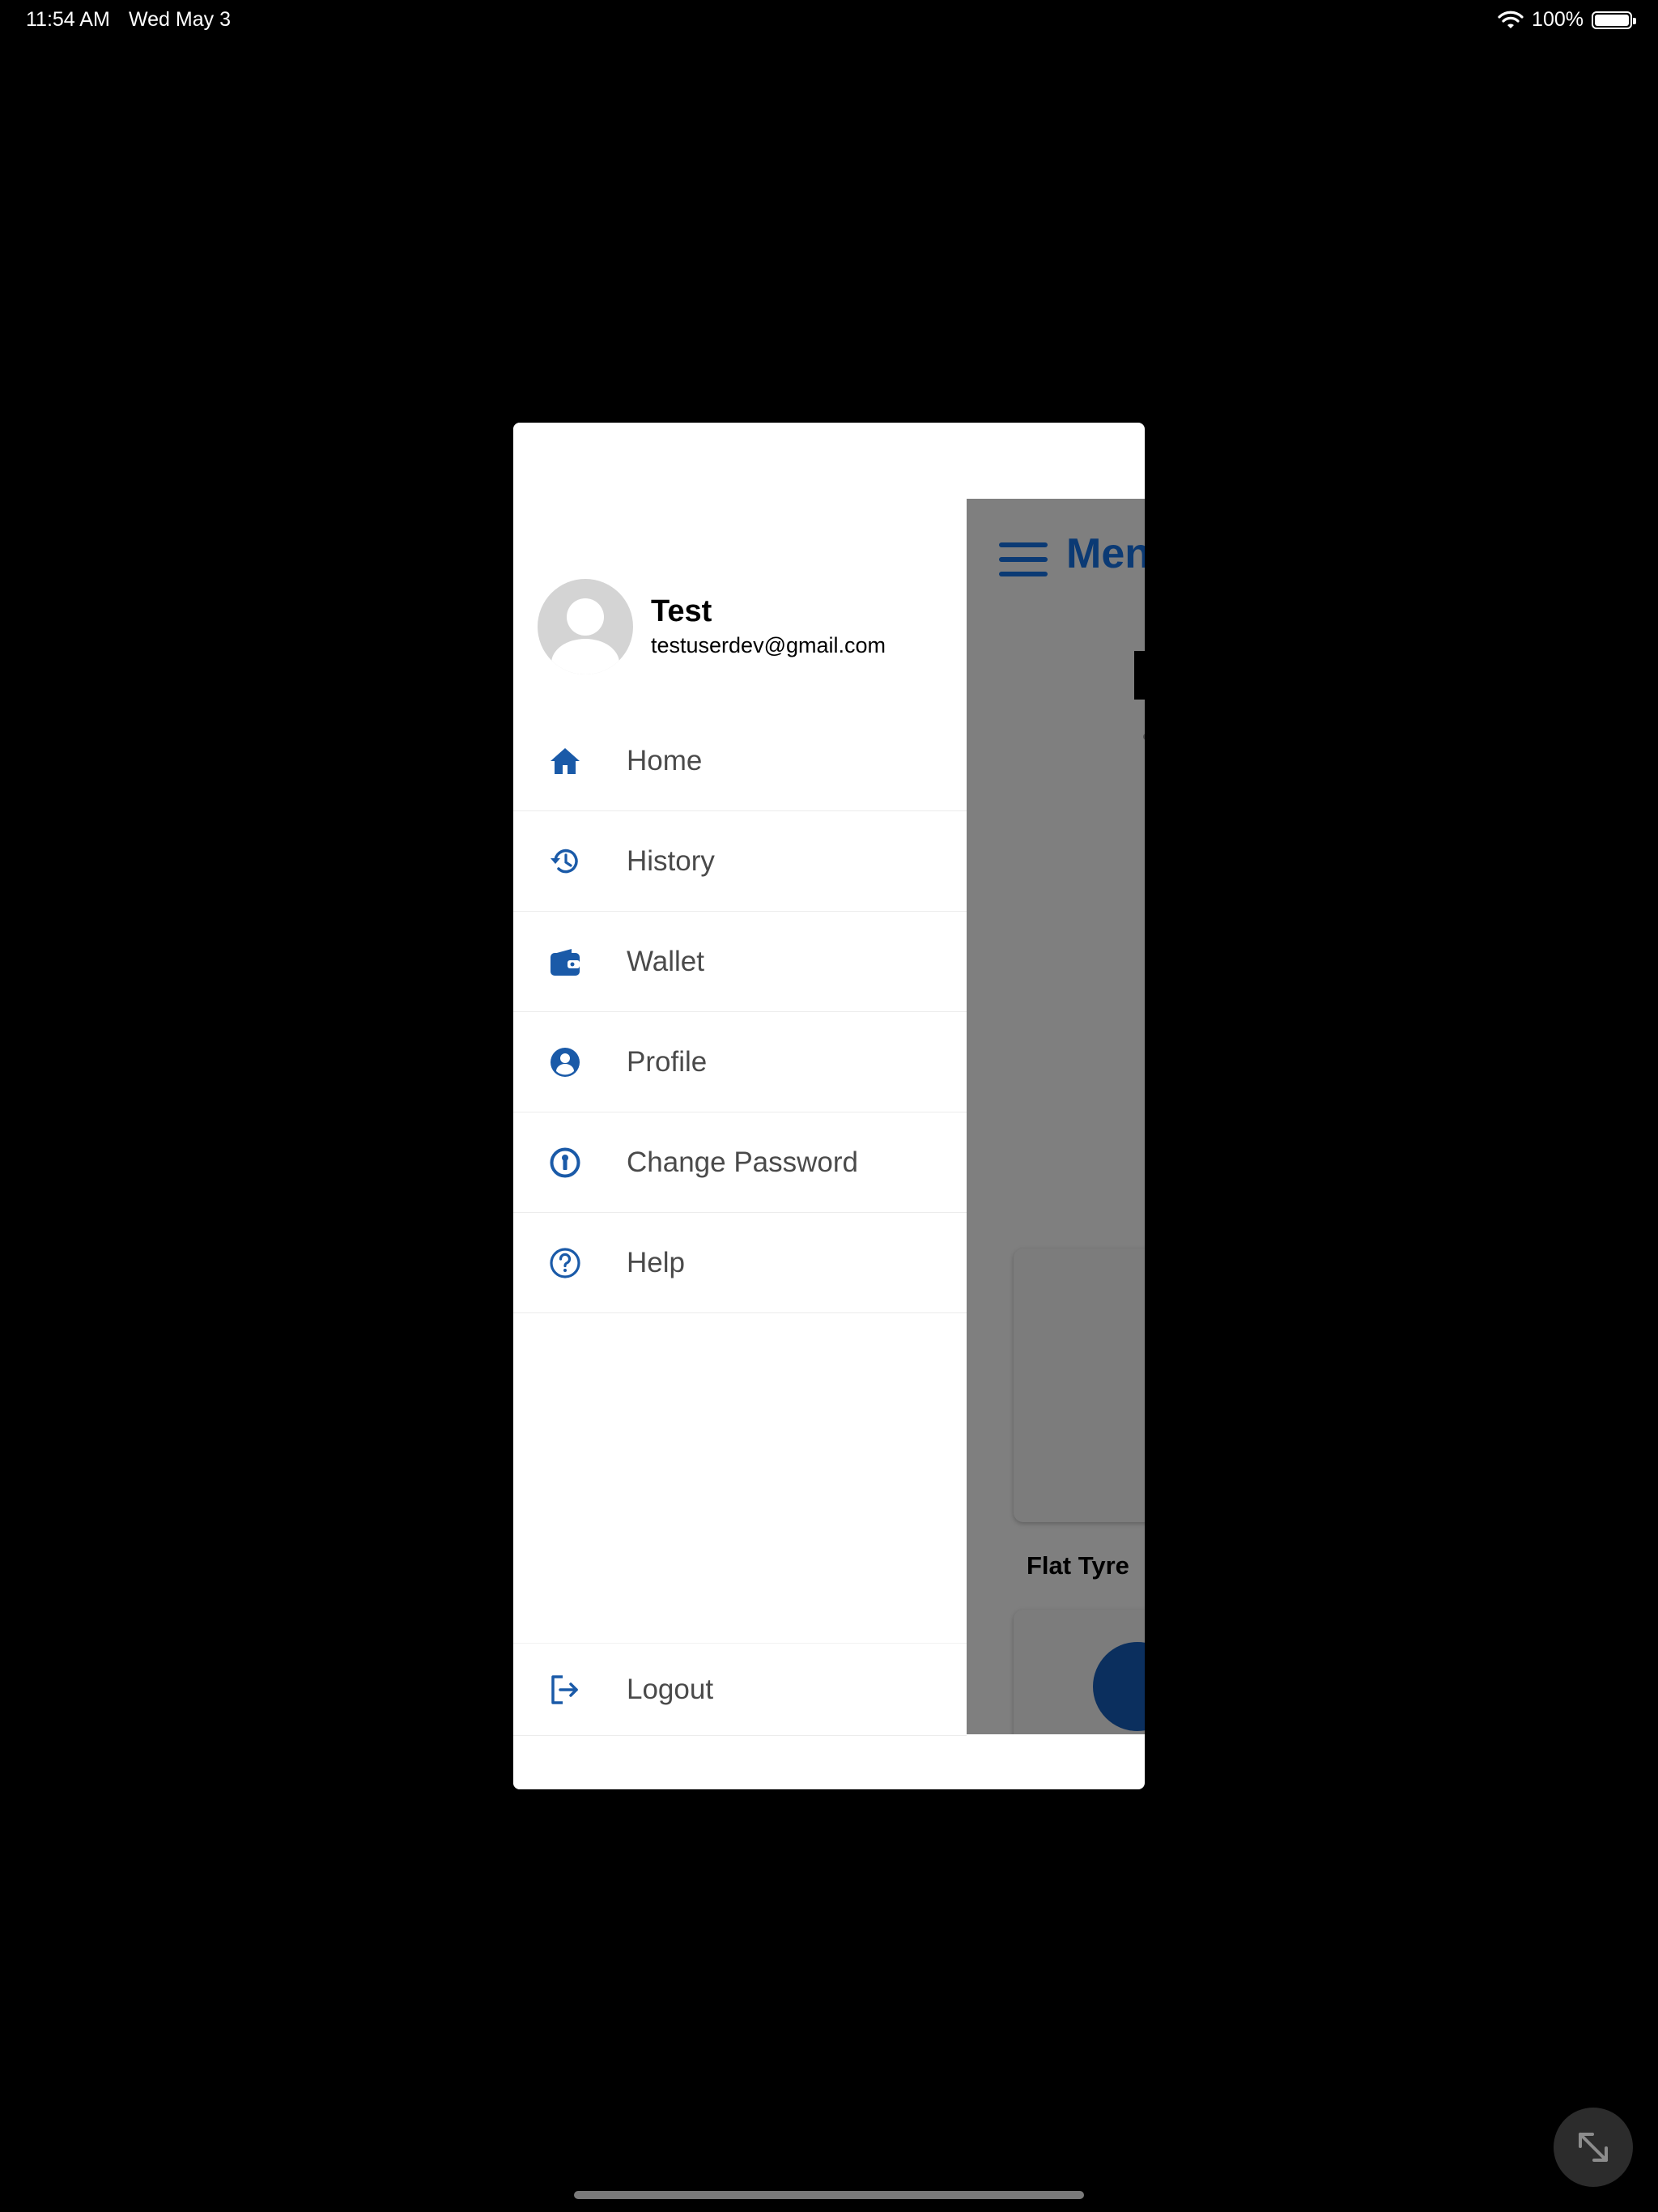  Describe the element at coordinates (1139, 676) in the screenshot. I see `background-heading-fragment` at that location.